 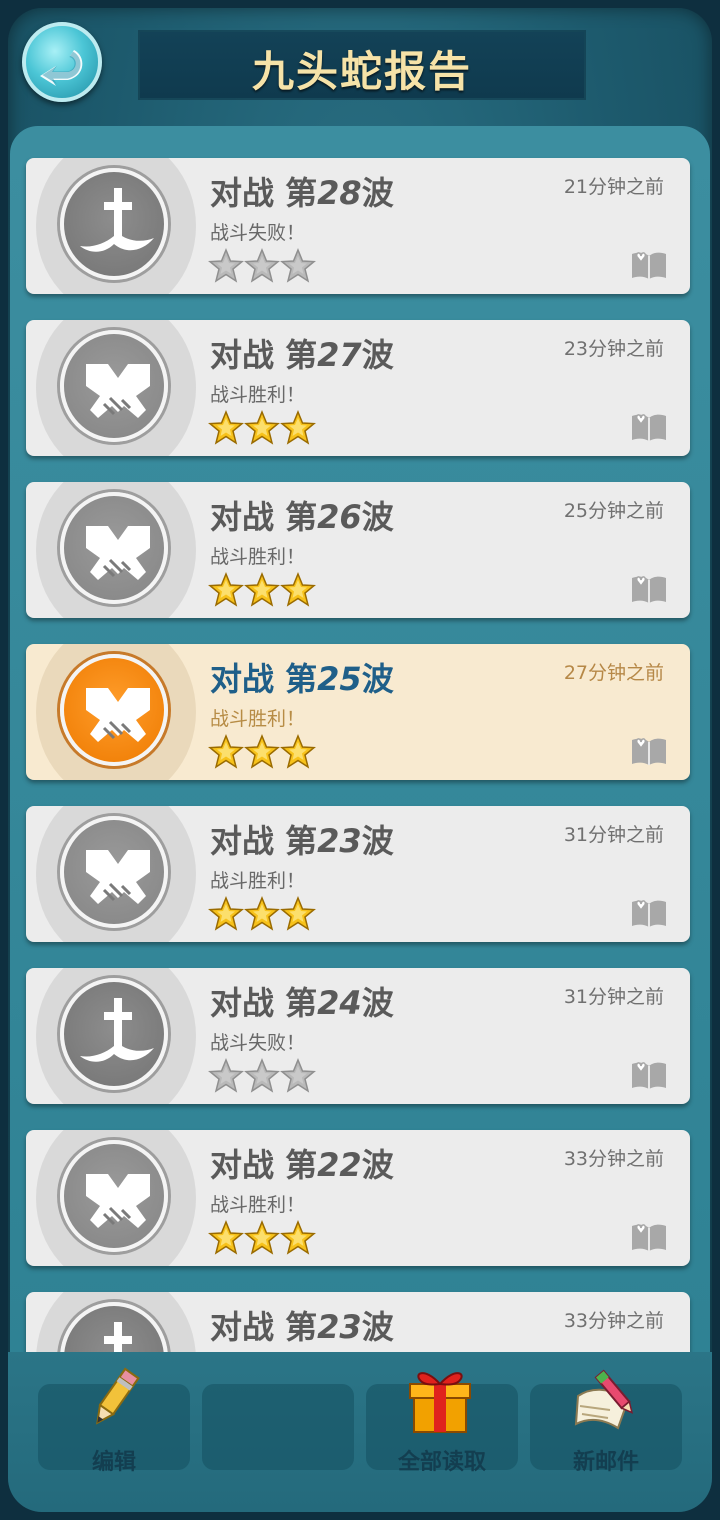 What do you see at coordinates (613, 997) in the screenshot?
I see `report-time: 31分钟之前` at bounding box center [613, 997].